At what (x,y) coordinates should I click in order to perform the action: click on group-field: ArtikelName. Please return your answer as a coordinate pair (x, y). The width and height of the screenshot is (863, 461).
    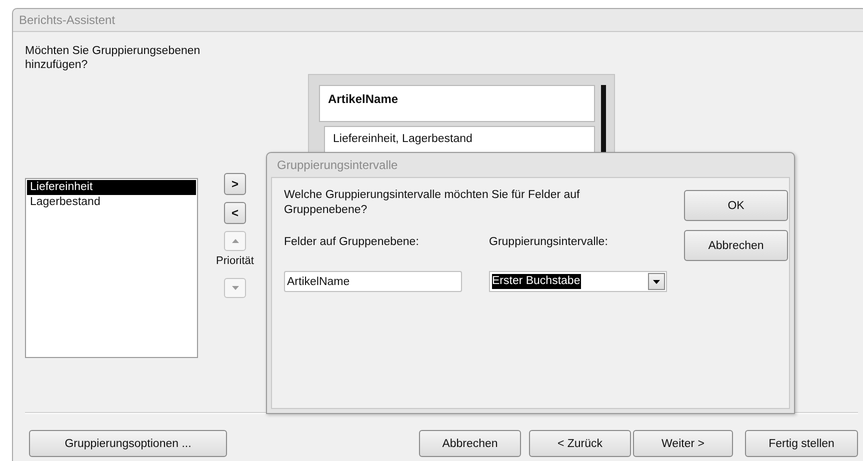
    Looking at the image, I should click on (373, 281).